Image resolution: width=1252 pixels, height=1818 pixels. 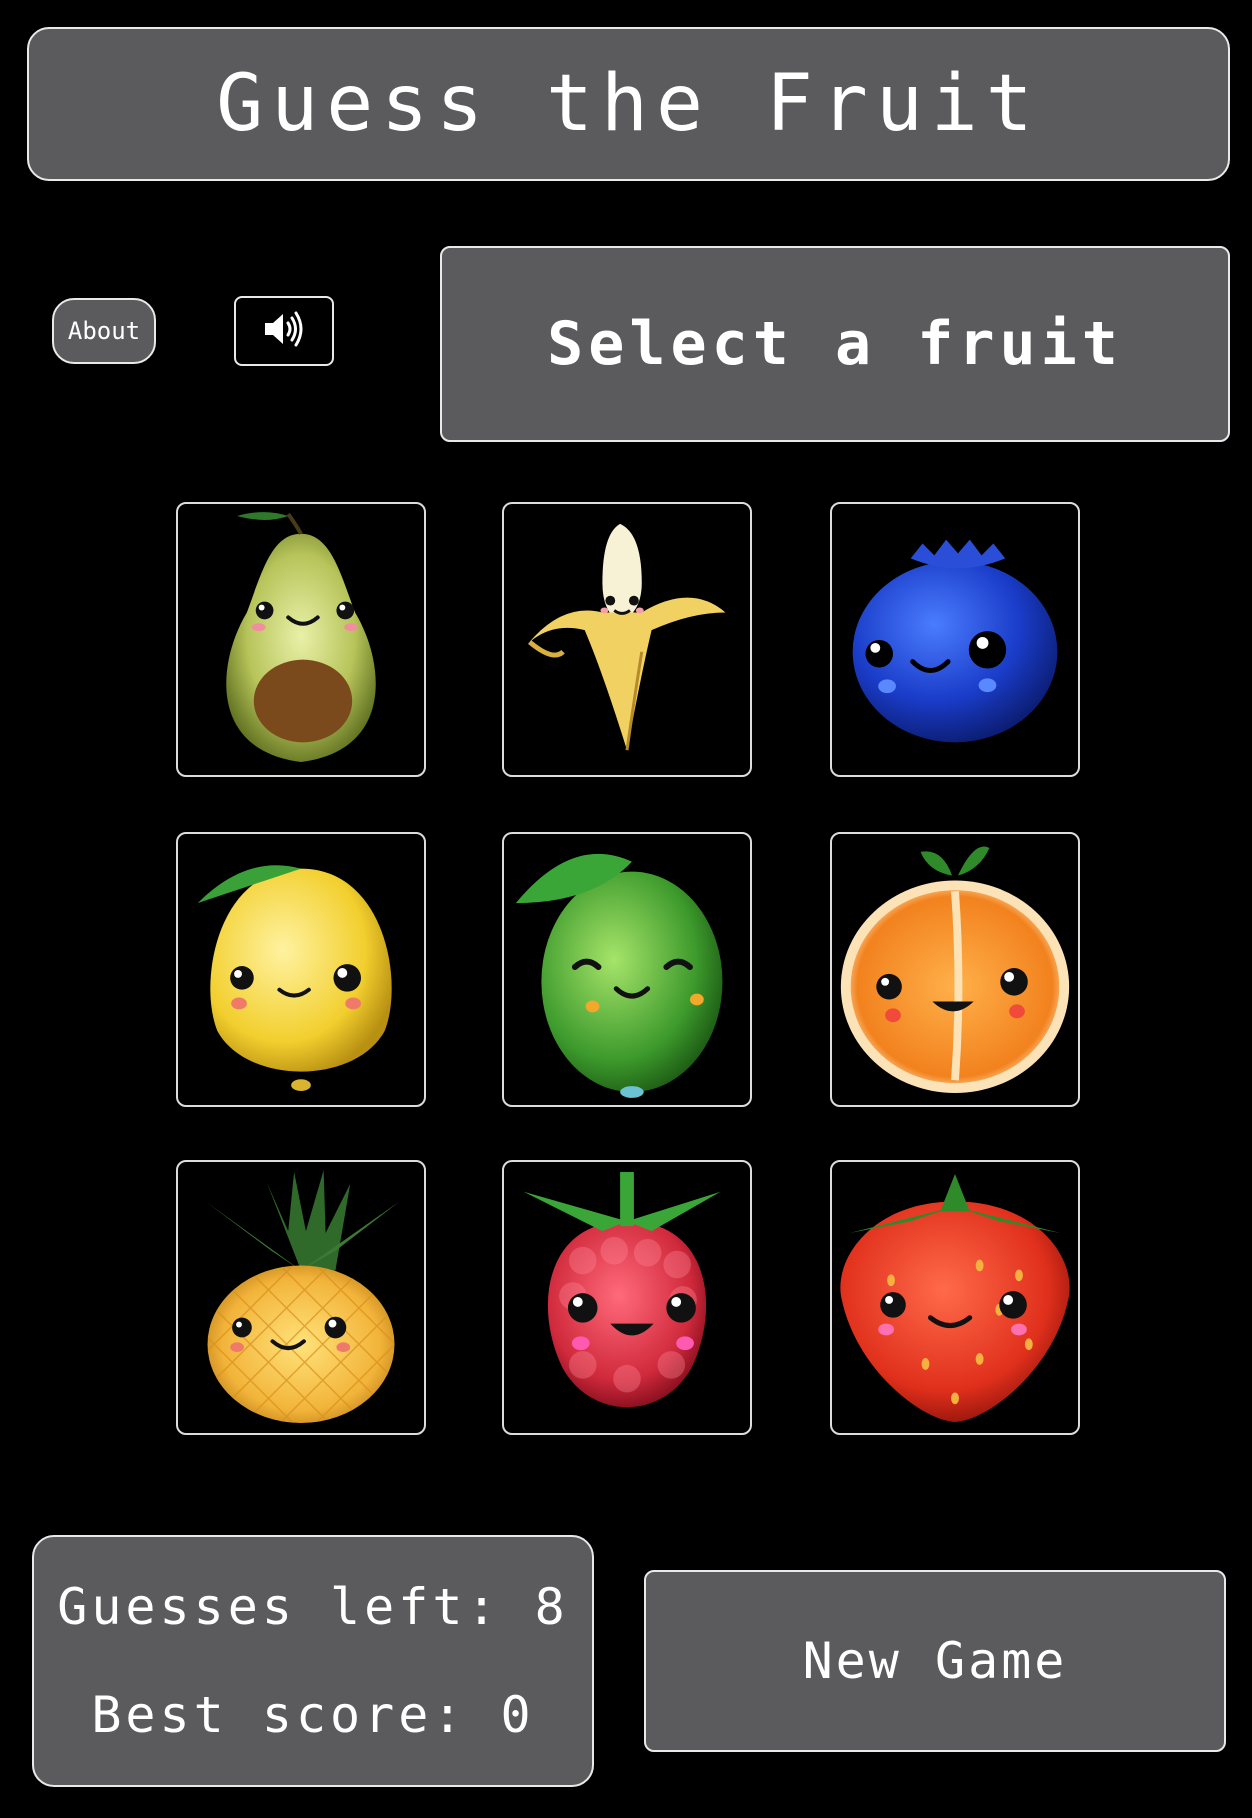 I want to click on avocado-icon, so click(x=301, y=637).